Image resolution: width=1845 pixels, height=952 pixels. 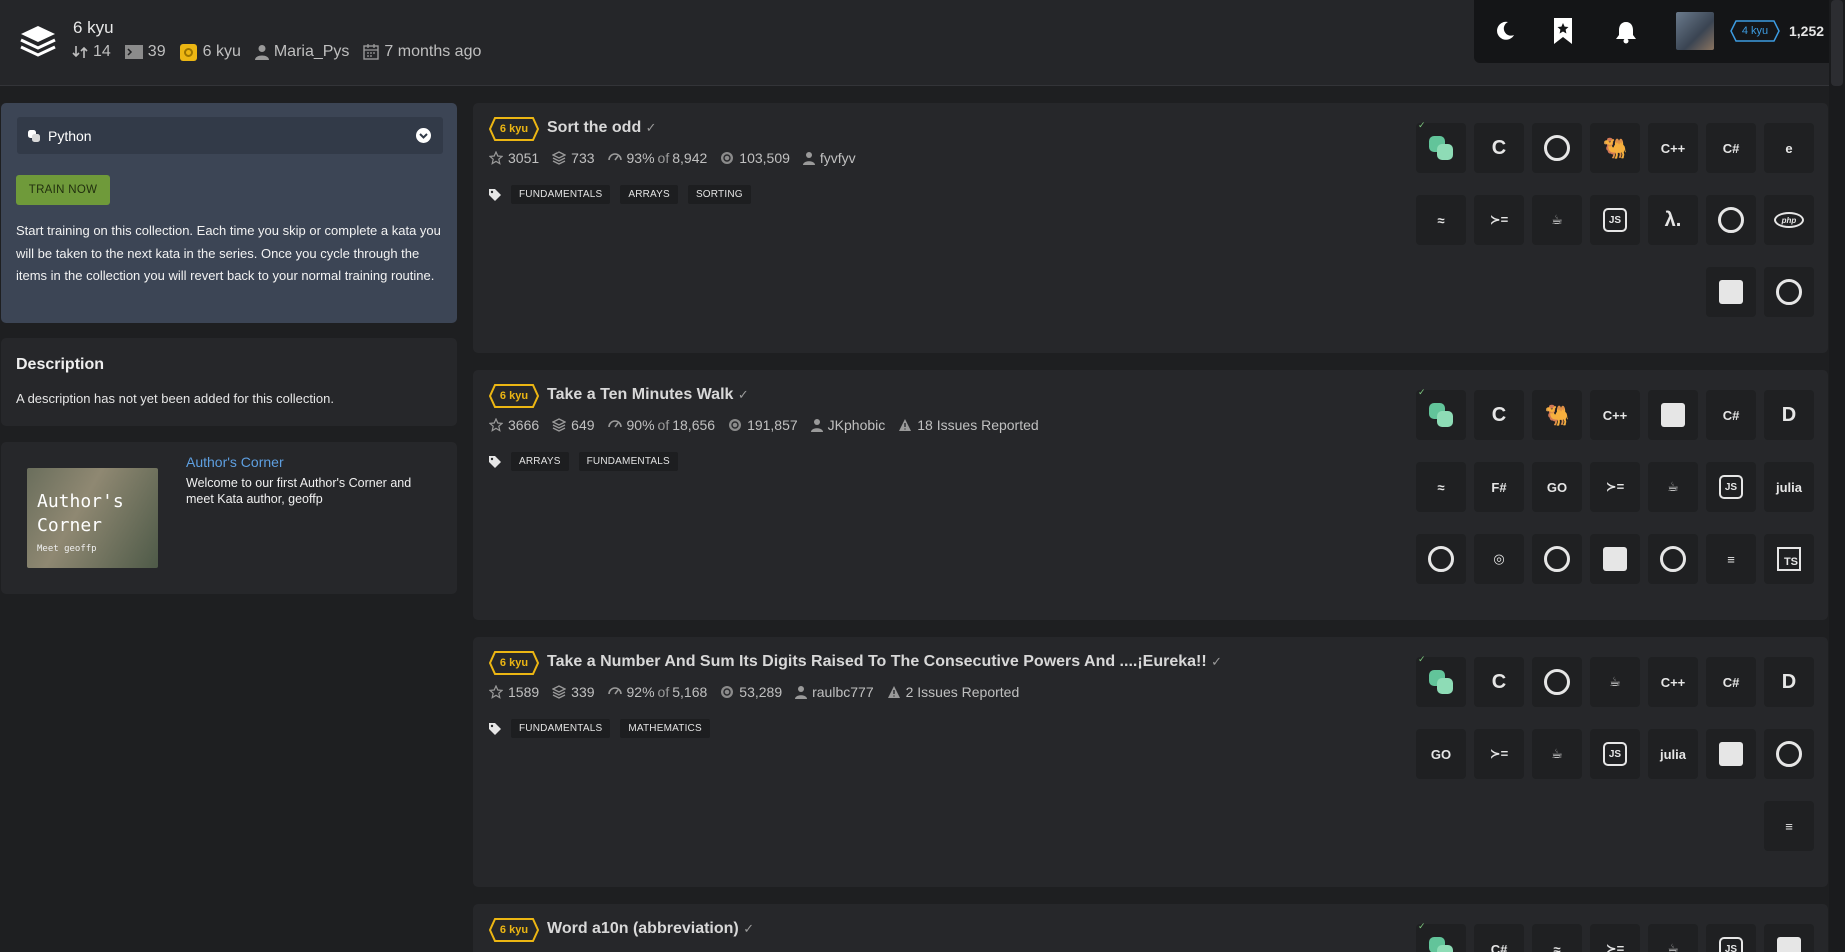 What do you see at coordinates (1557, 559) in the screenshot?
I see `r-icon` at bounding box center [1557, 559].